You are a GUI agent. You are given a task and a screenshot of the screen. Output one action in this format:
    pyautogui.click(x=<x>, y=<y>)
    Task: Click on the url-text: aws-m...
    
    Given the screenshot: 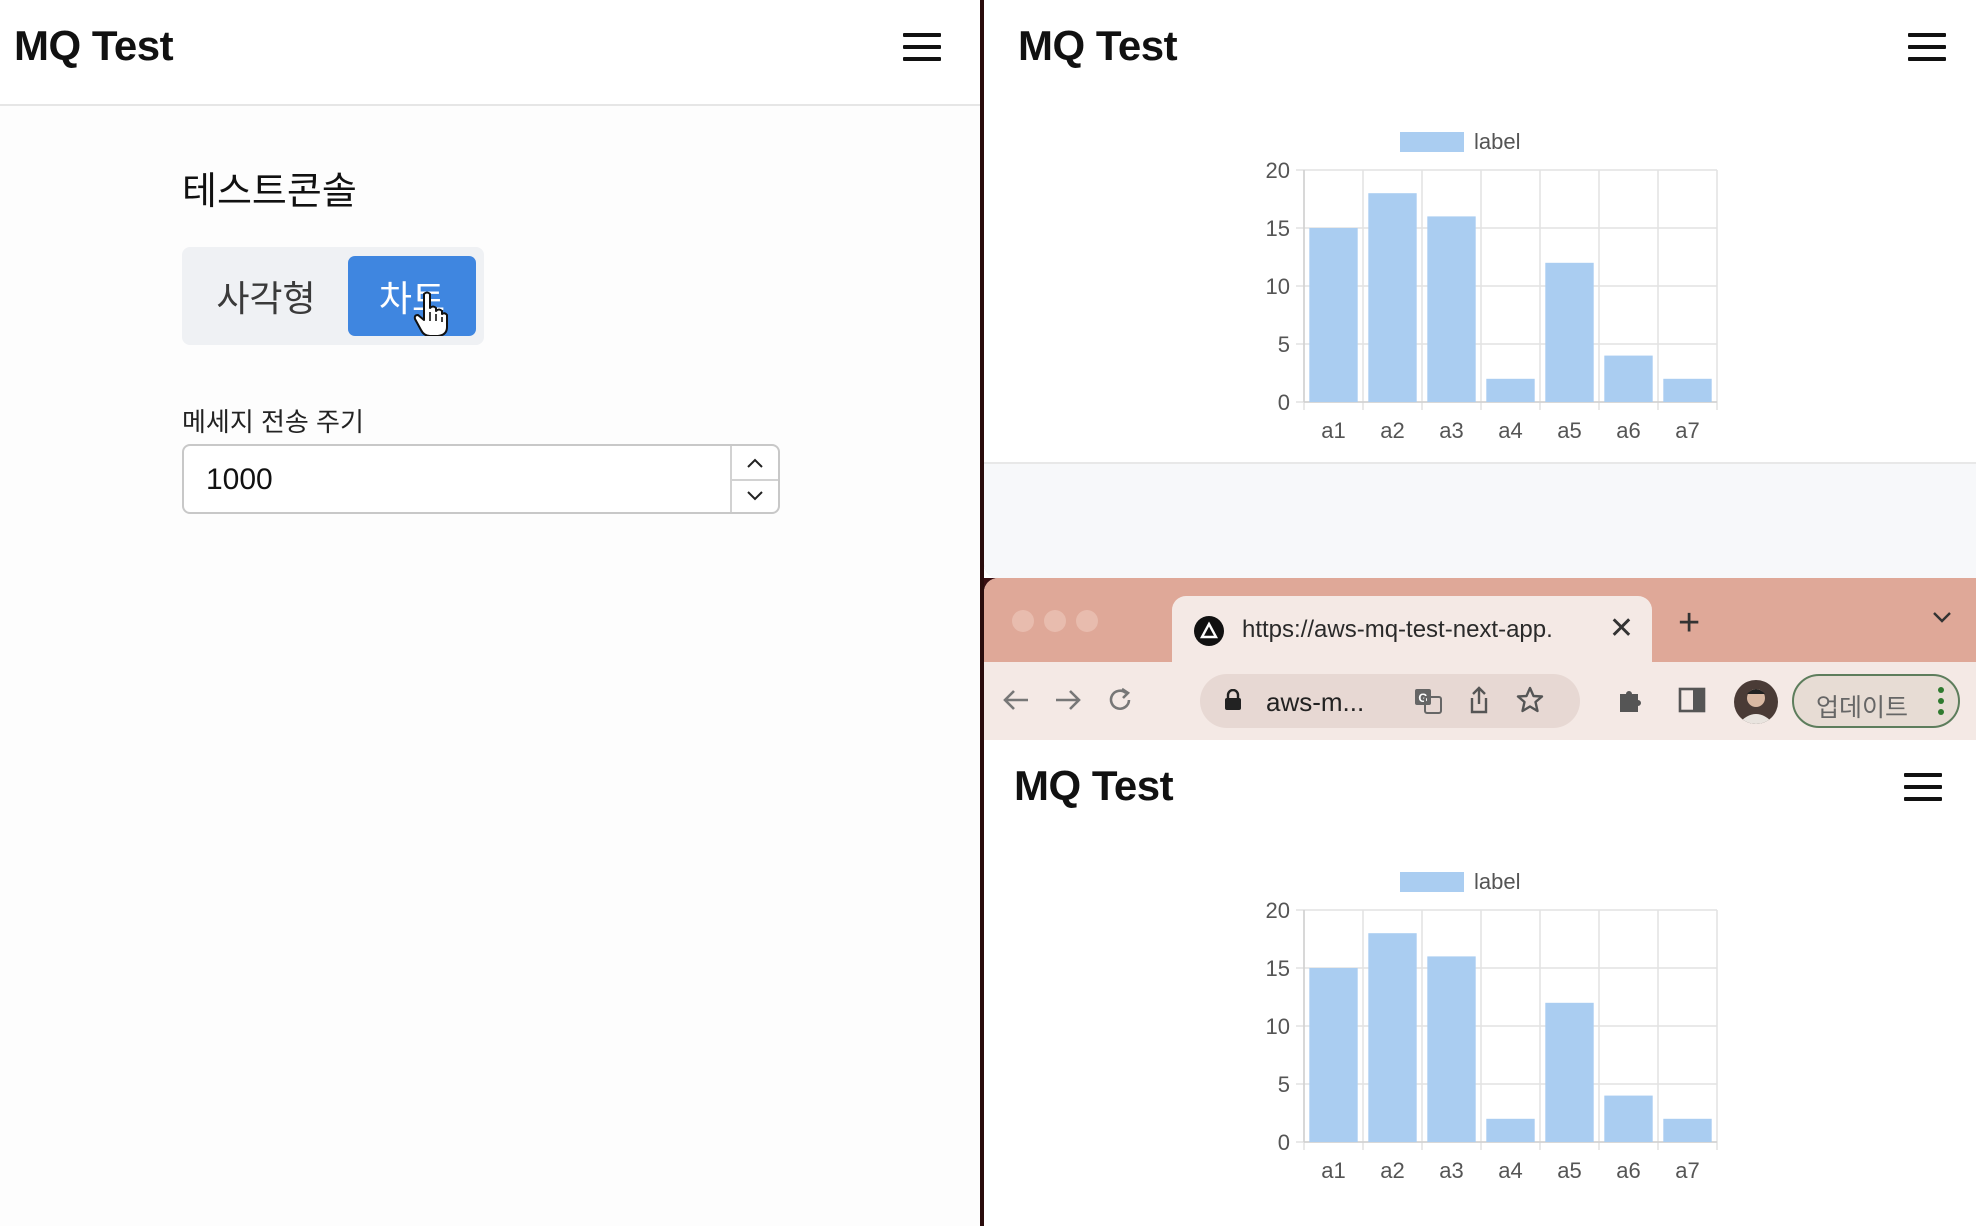 What is the action you would take?
    pyautogui.click(x=1315, y=702)
    